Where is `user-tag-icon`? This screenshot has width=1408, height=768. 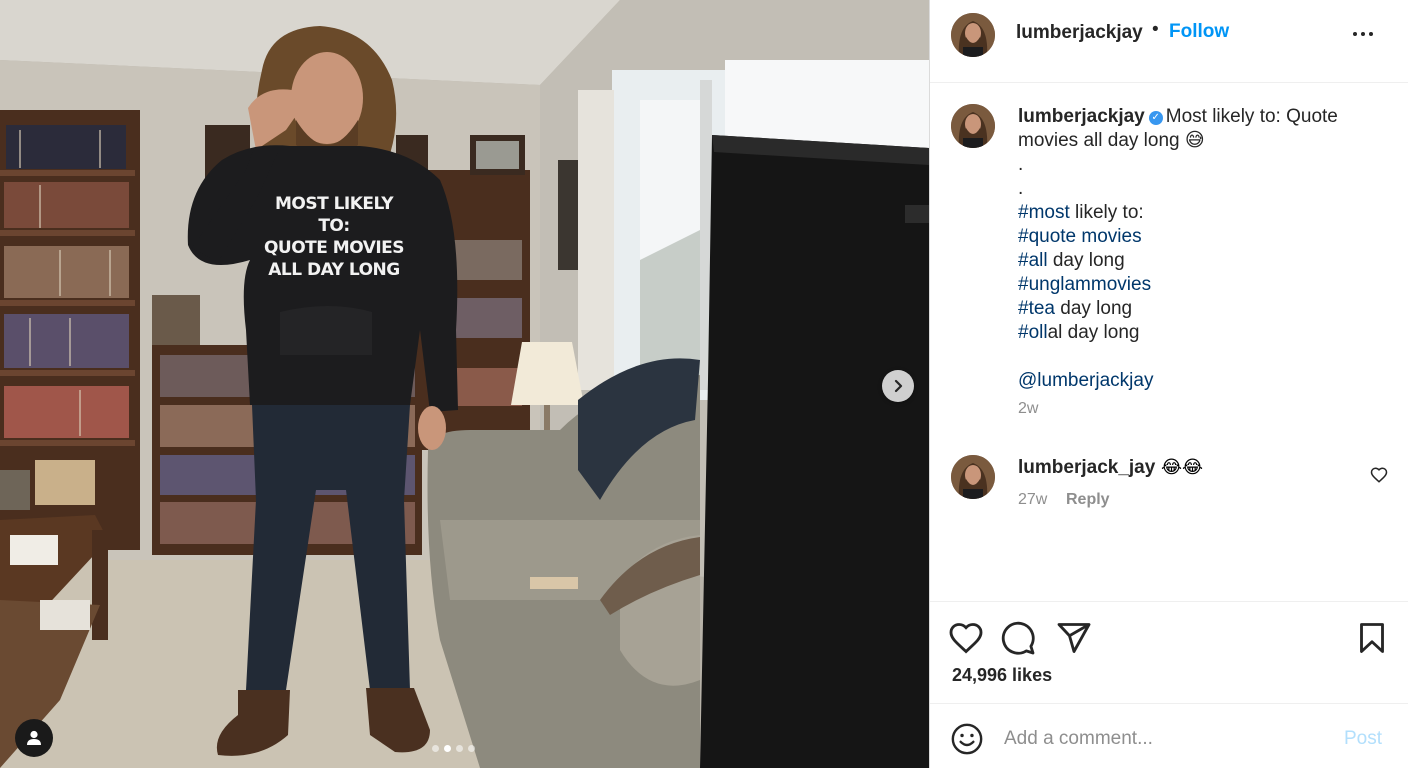 user-tag-icon is located at coordinates (34, 737).